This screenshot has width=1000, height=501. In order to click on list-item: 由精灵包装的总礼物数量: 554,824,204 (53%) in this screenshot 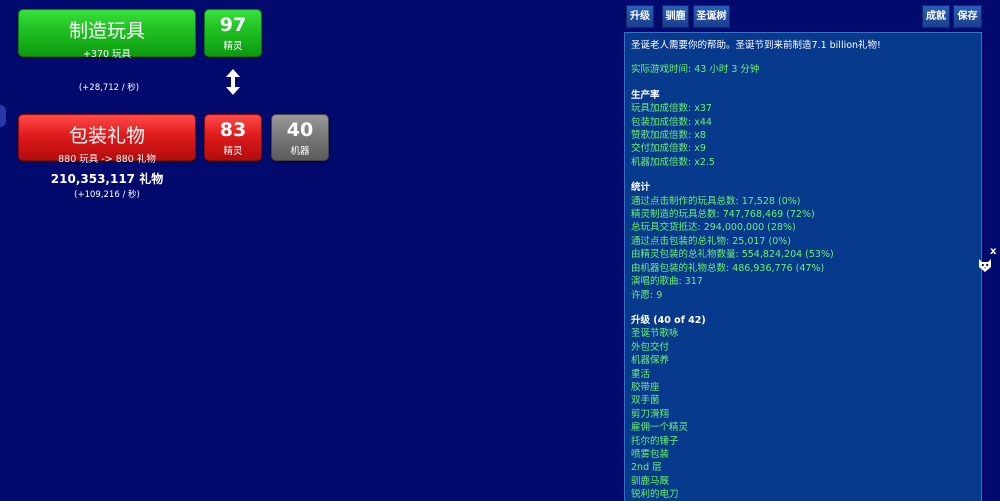, I will do `click(732, 255)`.